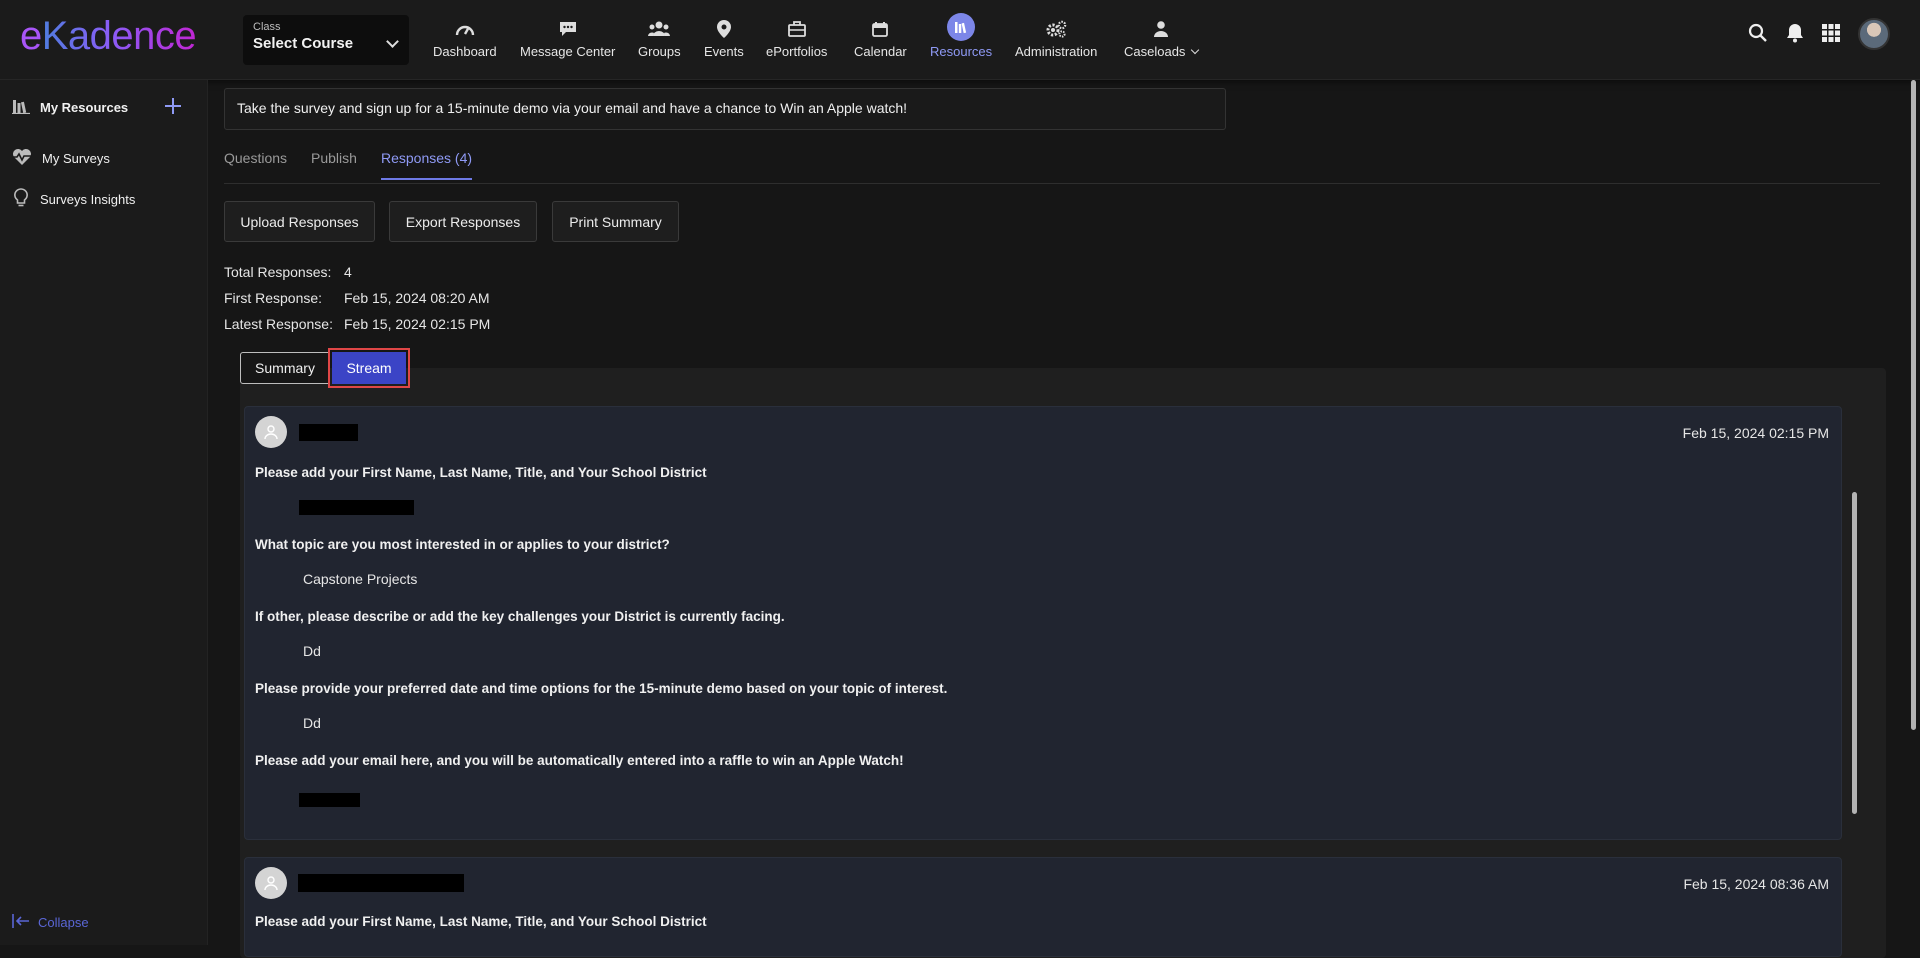 The image size is (1920, 958). Describe the element at coordinates (1756, 884) in the screenshot. I see `response-date: Feb 15, 2024 08:36 AM` at that location.